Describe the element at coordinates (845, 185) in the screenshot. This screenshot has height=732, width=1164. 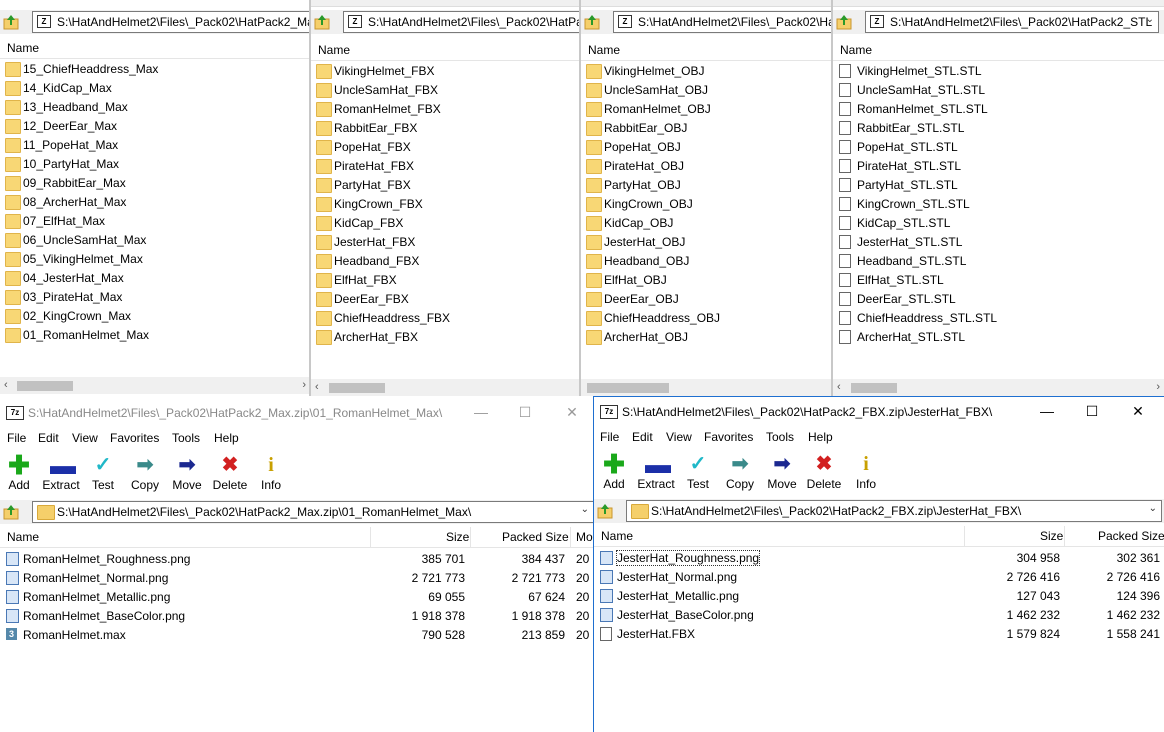
I see `file-icon` at that location.